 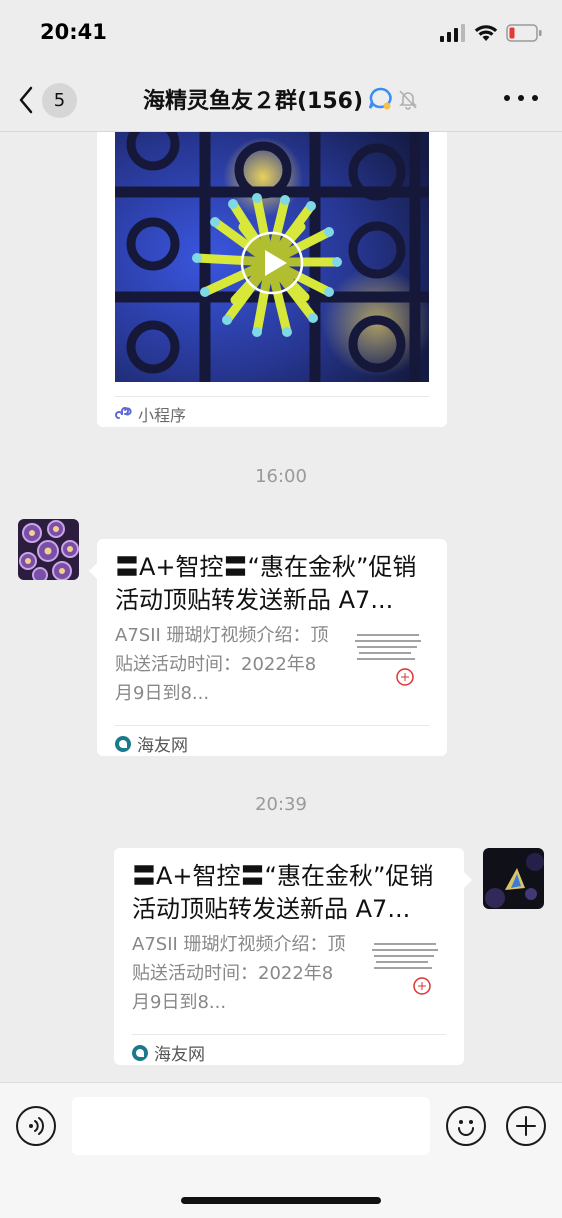 What do you see at coordinates (466, 1126) in the screenshot?
I see `emoji-icon` at bounding box center [466, 1126].